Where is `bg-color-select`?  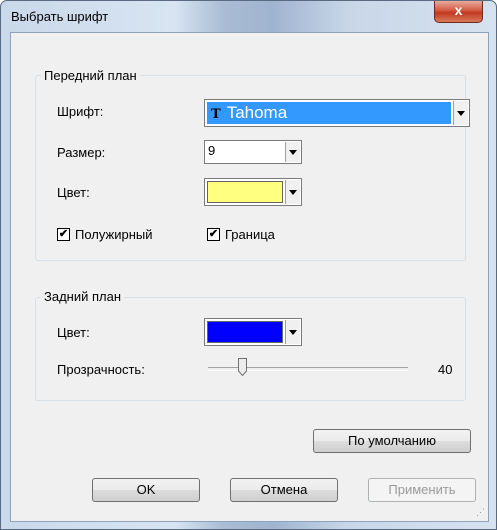
bg-color-select is located at coordinates (253, 332).